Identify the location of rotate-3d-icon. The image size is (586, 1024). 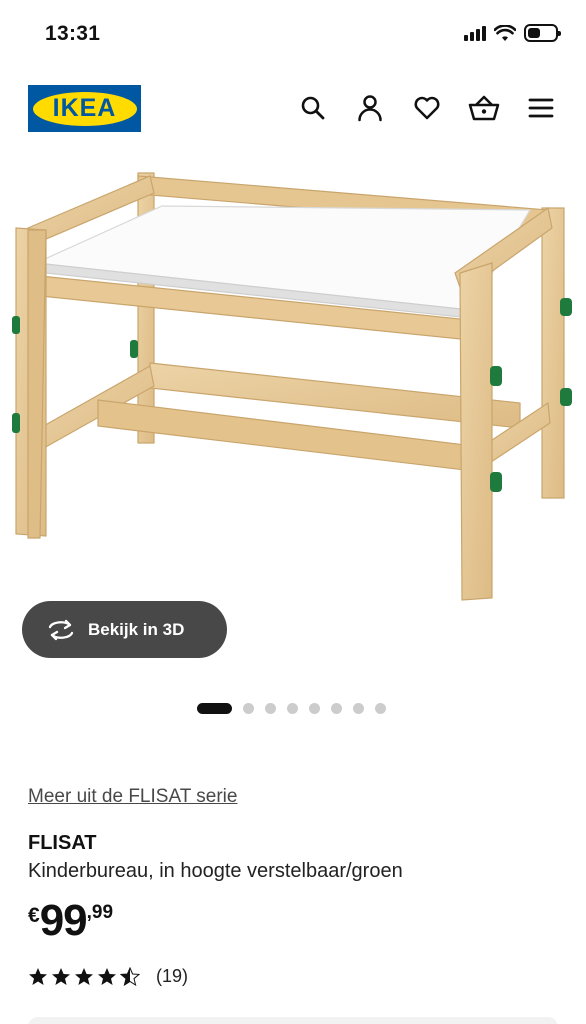
(61, 629).